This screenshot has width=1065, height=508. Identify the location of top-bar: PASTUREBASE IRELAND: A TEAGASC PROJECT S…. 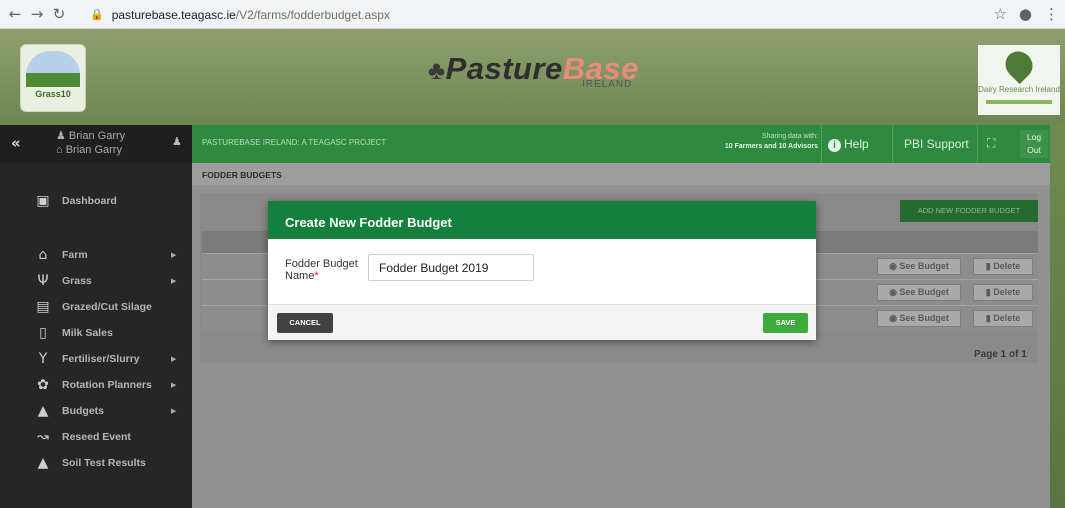
(621, 144).